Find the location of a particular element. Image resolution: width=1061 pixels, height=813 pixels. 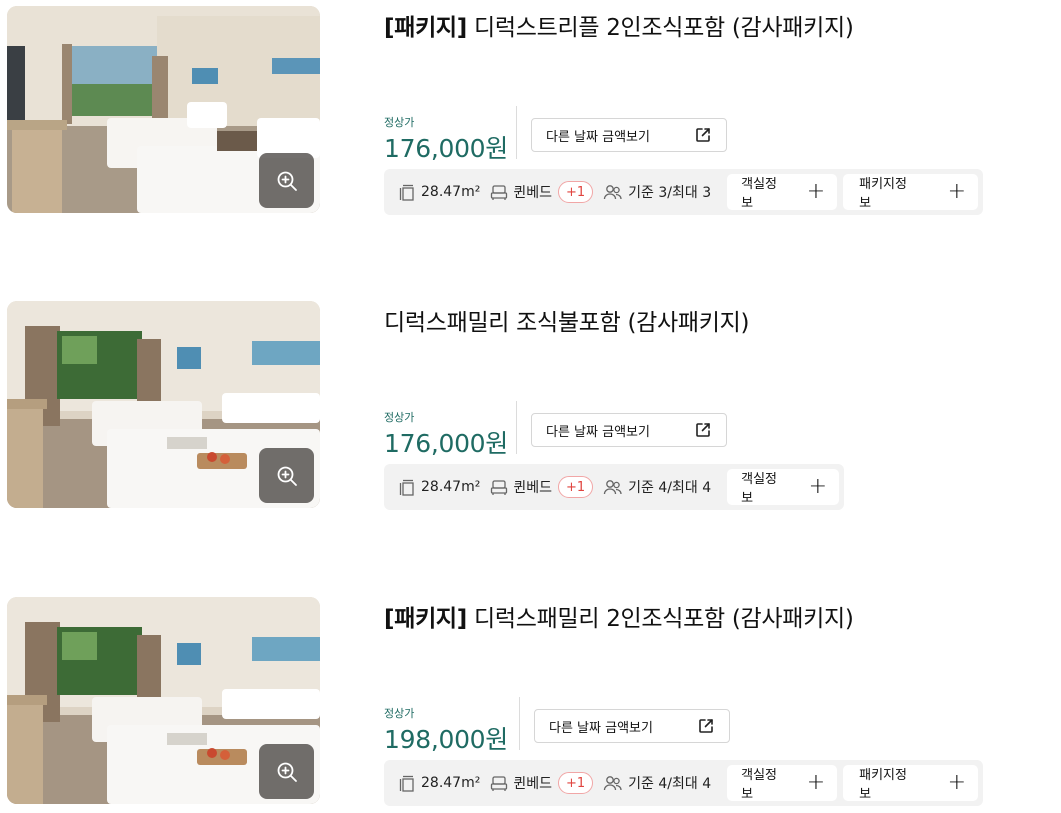

room-title: 디럭스패밀리 조식불포함 (감사패키지) is located at coordinates (566, 320).